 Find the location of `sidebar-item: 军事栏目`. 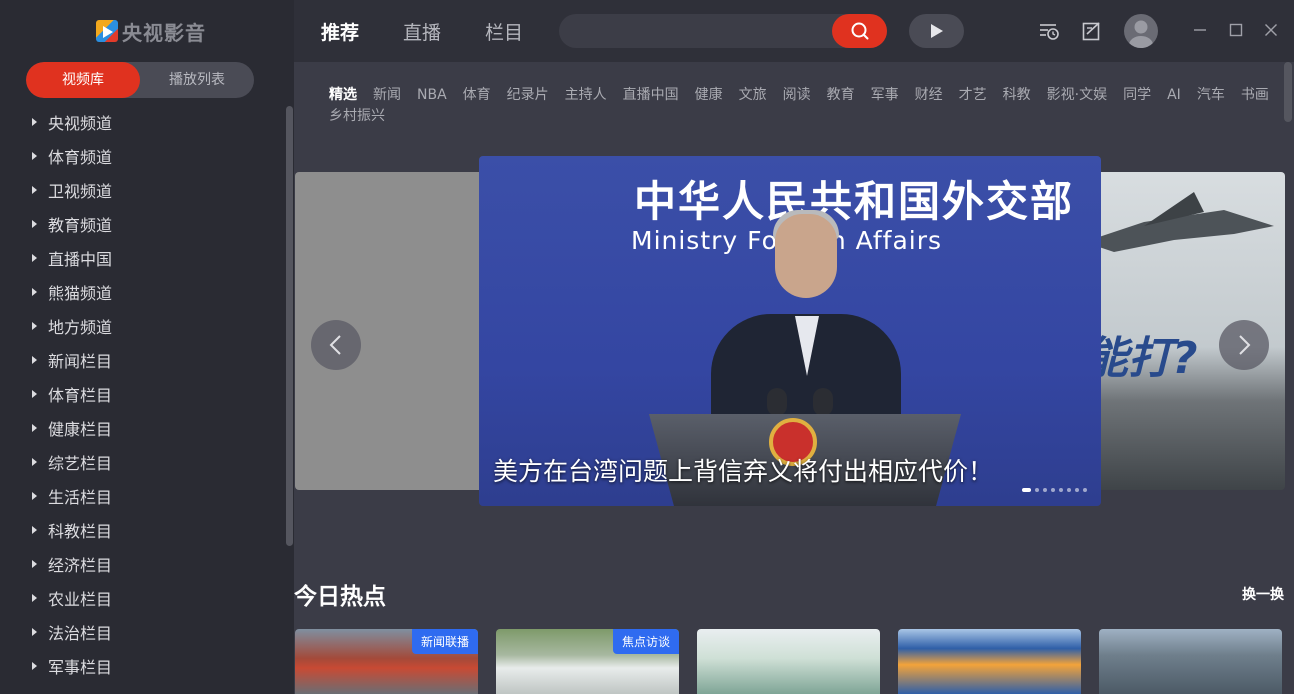

sidebar-item: 军事栏目 is located at coordinates (152, 666).